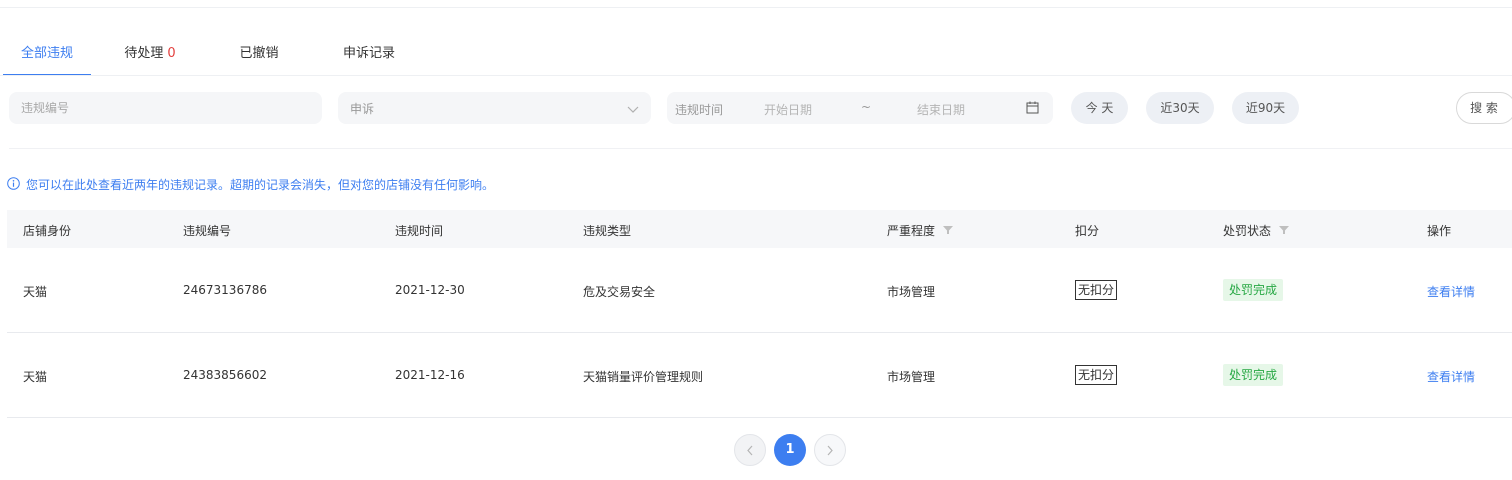  I want to click on column-header-status: 处罚状态, so click(1256, 230).